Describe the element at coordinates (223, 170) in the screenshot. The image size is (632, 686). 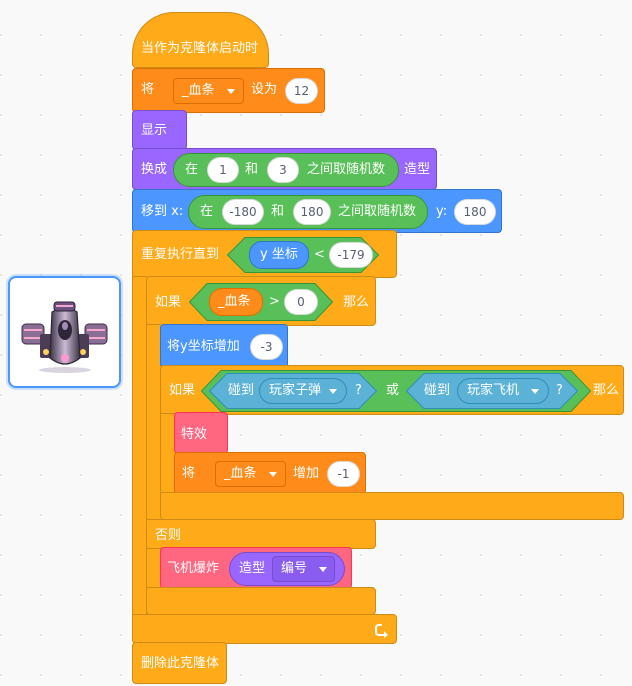
I see `random-from-input: 1` at that location.